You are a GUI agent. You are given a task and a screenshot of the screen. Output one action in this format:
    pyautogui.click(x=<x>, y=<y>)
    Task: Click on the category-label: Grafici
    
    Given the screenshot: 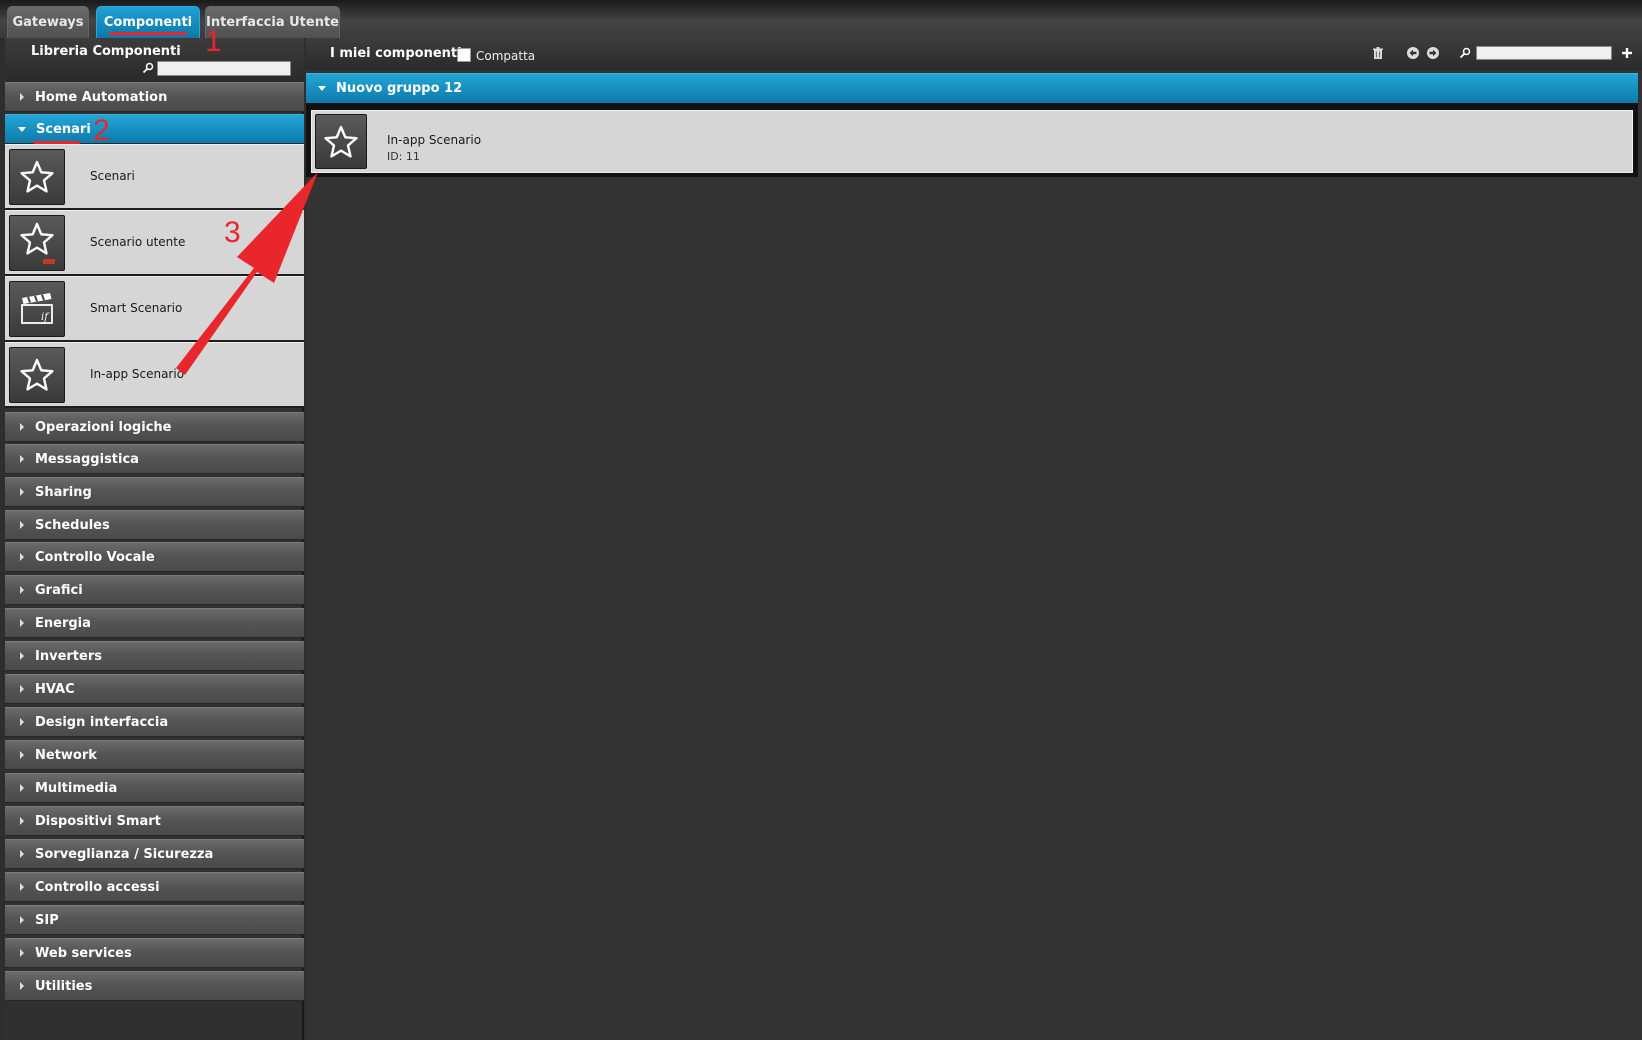 What is the action you would take?
    pyautogui.click(x=59, y=590)
    